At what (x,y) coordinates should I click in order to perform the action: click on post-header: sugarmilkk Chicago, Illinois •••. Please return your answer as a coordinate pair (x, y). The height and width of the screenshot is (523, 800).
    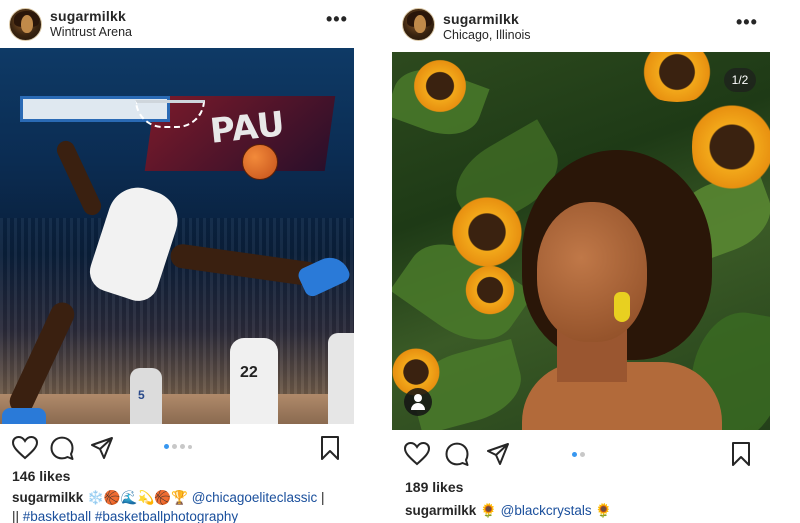
    Looking at the image, I should click on (596, 26).